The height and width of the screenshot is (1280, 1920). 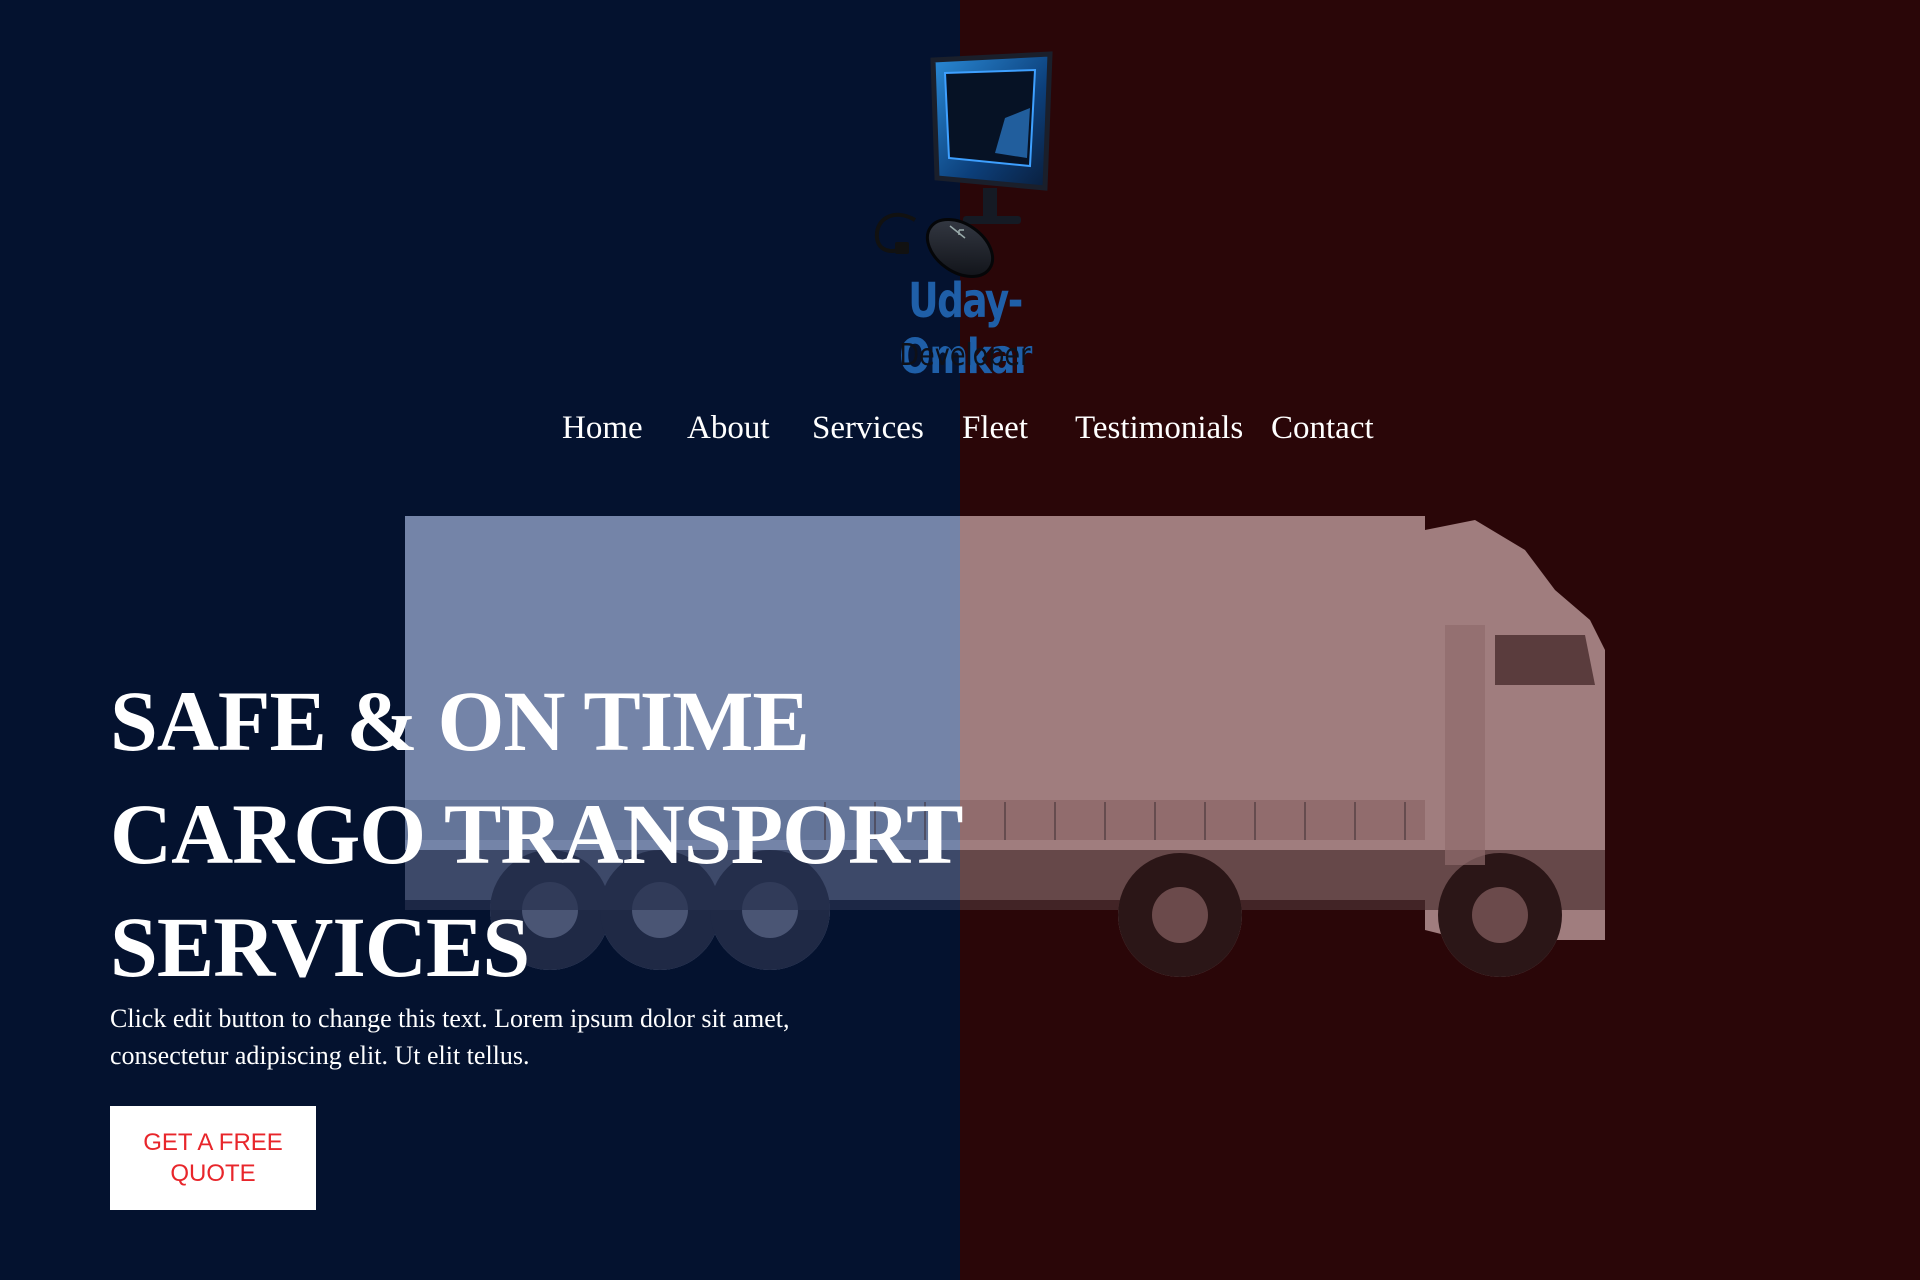 What do you see at coordinates (963, 164) in the screenshot?
I see `computer-logo-icon` at bounding box center [963, 164].